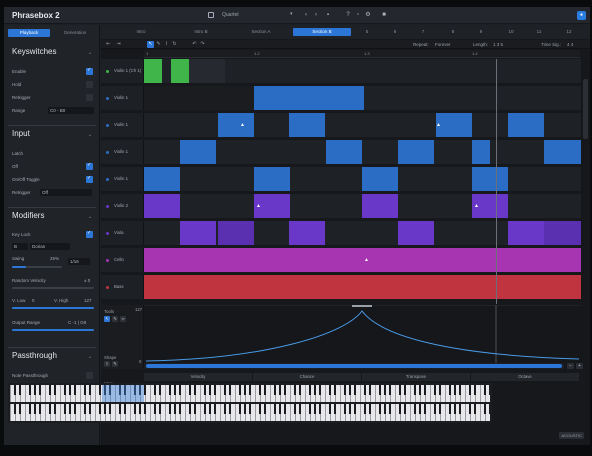 This screenshot has width=592, height=456. What do you see at coordinates (498, 44) in the screenshot?
I see `length-value: 1 3 5` at bounding box center [498, 44].